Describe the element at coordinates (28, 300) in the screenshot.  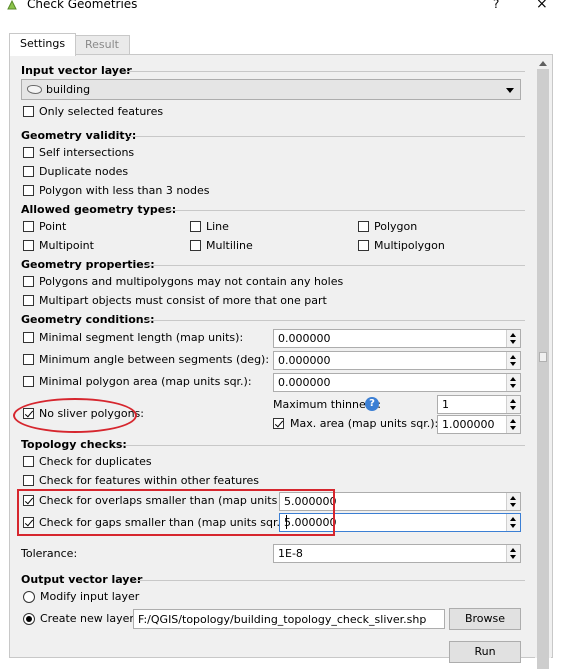
I see `multipart-checkbox` at that location.